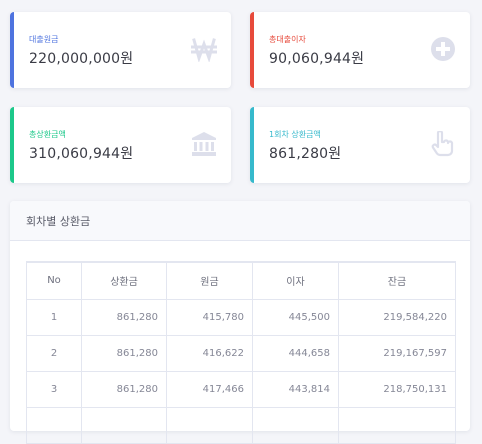 This screenshot has height=444, width=482. What do you see at coordinates (295, 317) in the screenshot?
I see `cell-interest: 445,500` at bounding box center [295, 317].